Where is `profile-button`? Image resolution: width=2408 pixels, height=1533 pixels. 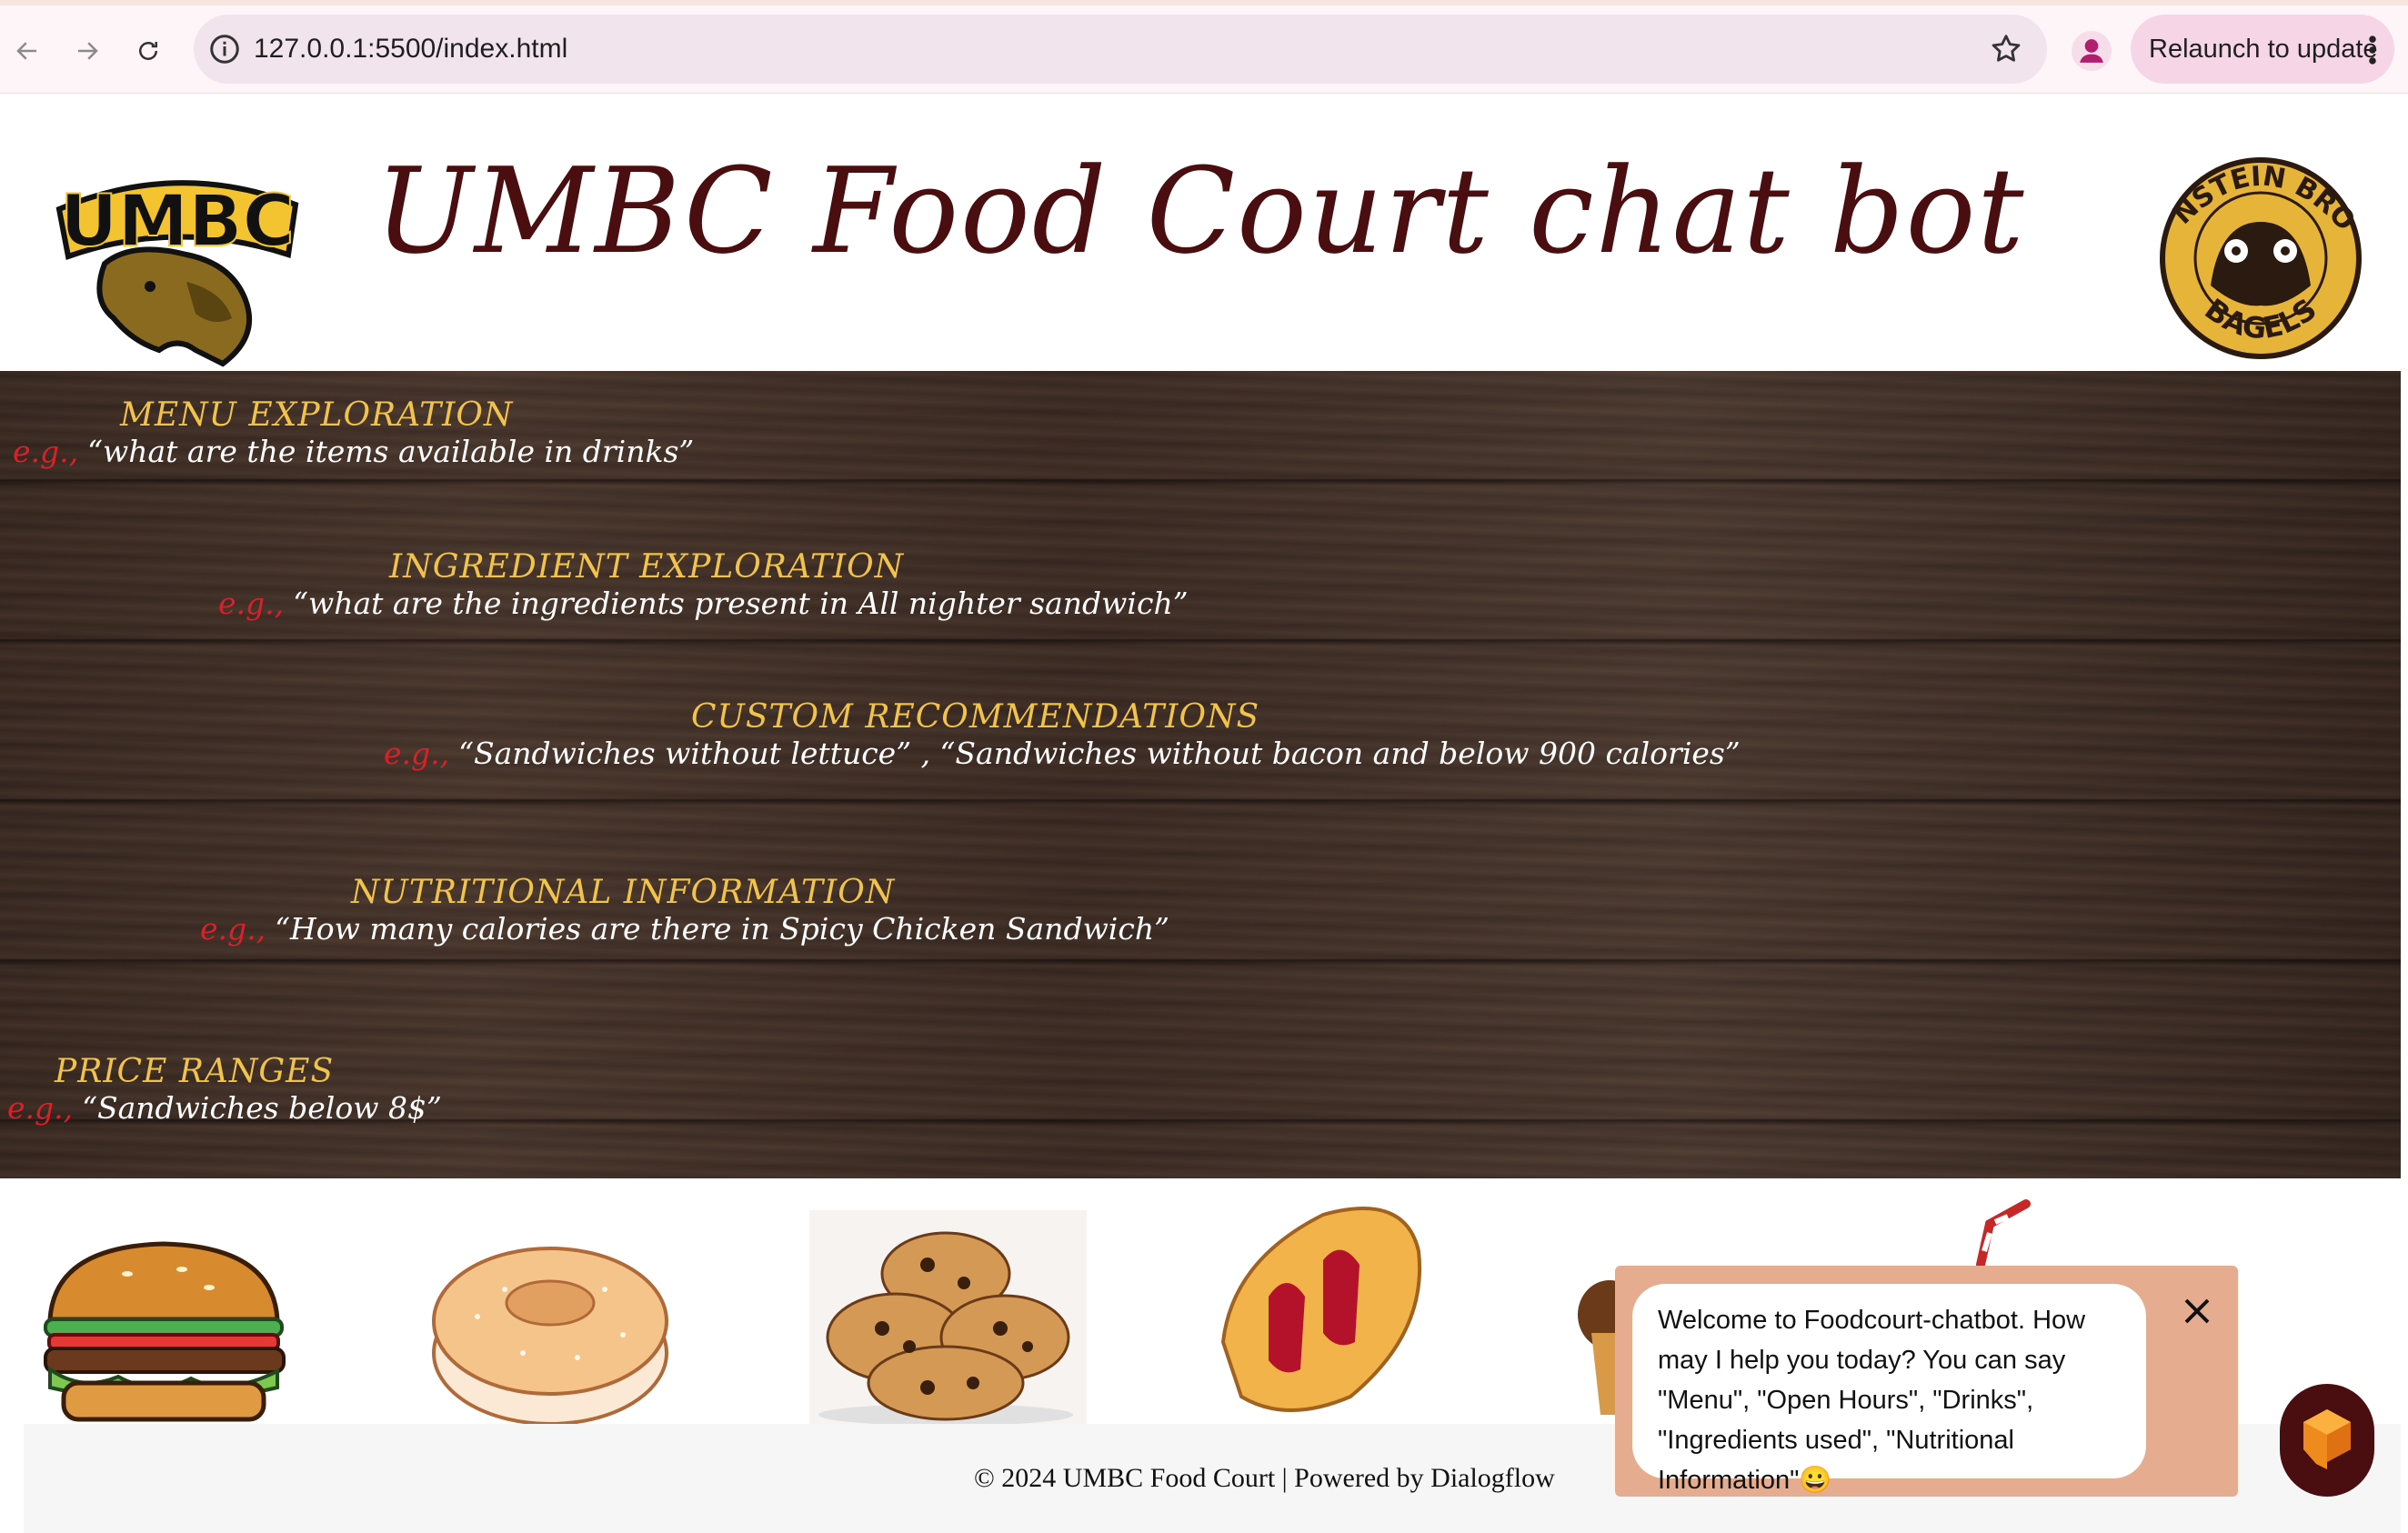
profile-button is located at coordinates (2092, 51).